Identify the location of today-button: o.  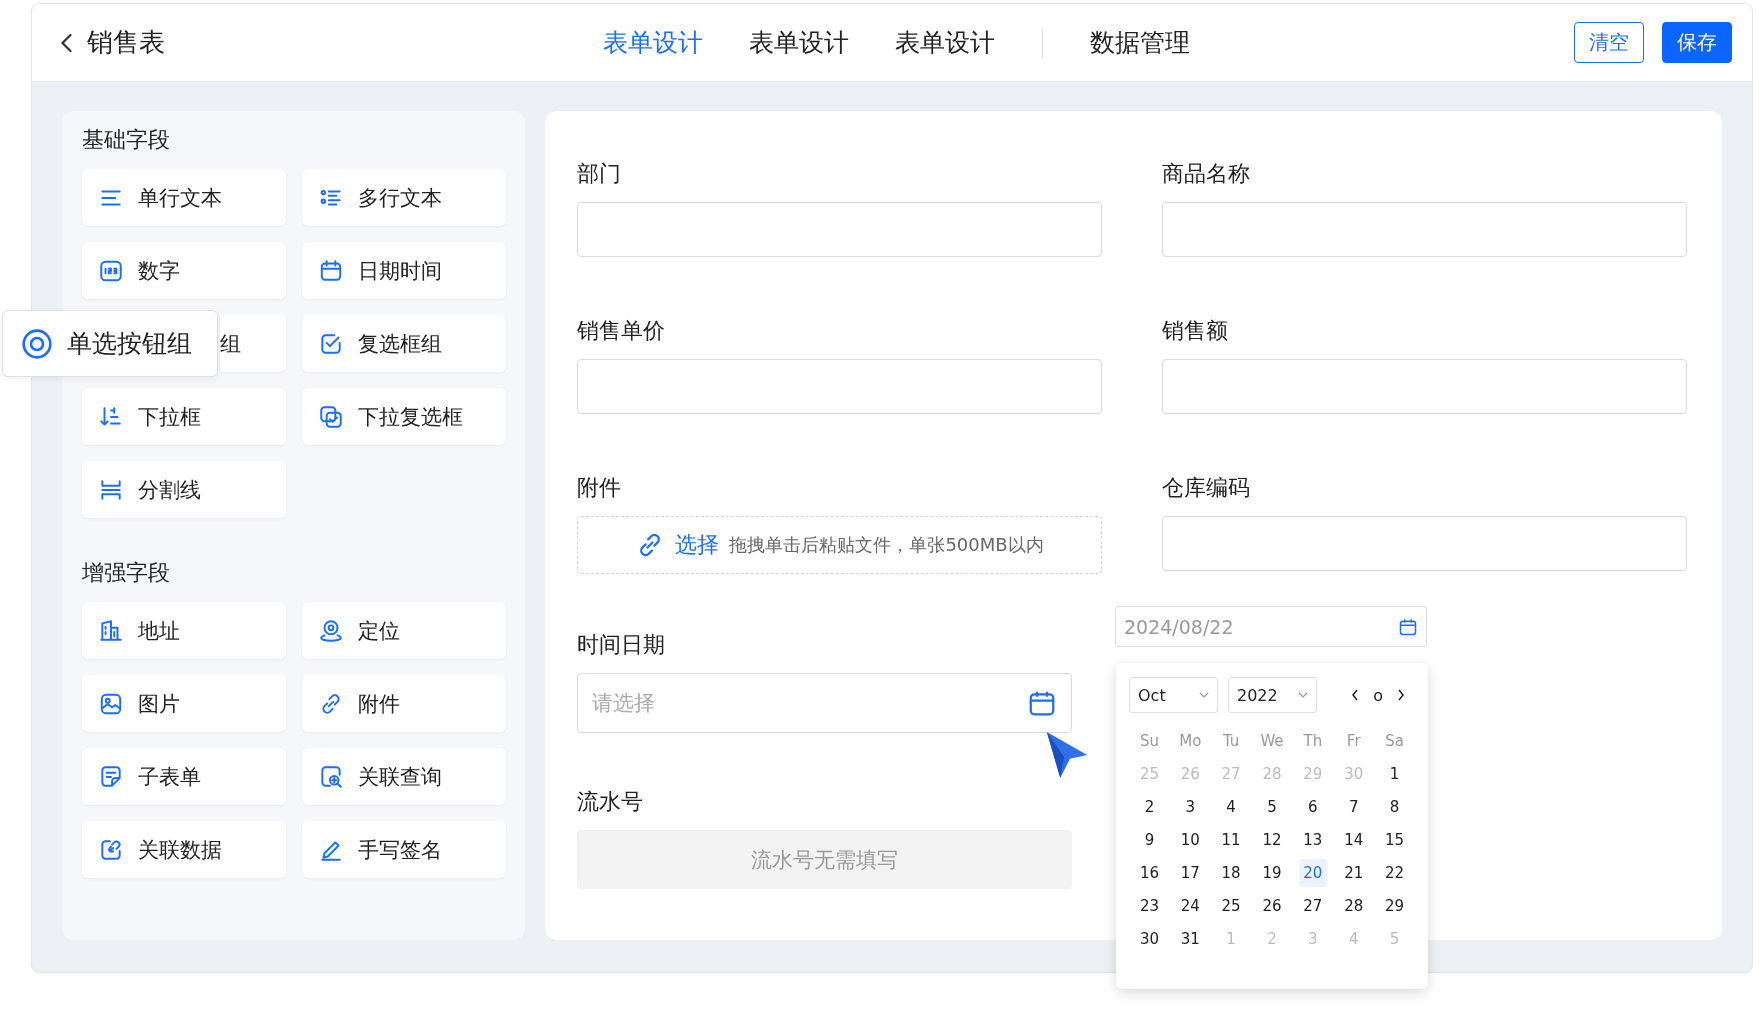
(1378, 695).